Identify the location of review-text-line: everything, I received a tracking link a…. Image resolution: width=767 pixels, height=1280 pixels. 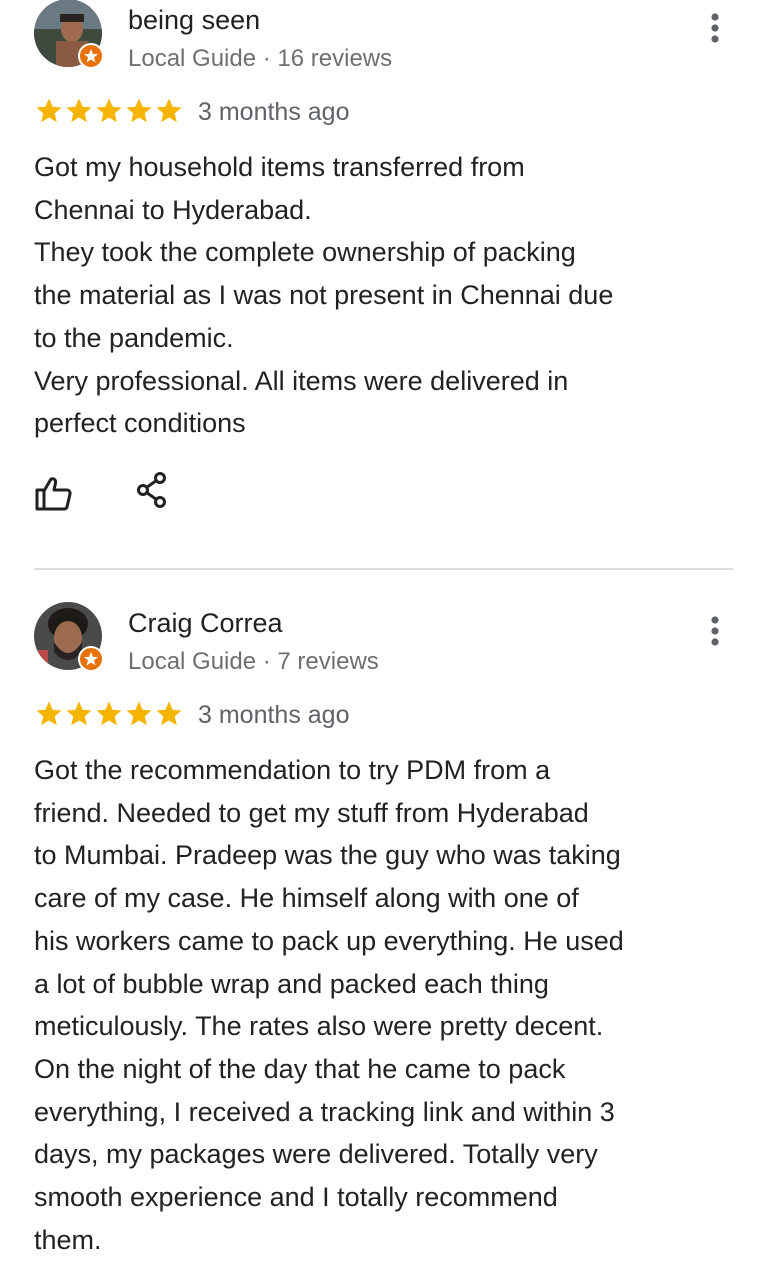
(324, 1111).